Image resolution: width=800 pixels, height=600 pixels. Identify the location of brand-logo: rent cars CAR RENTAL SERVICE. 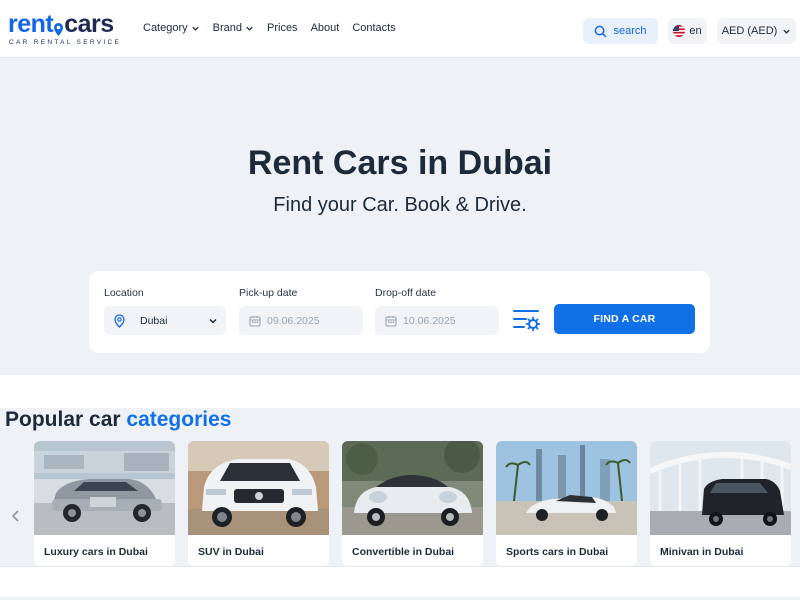
(69, 30).